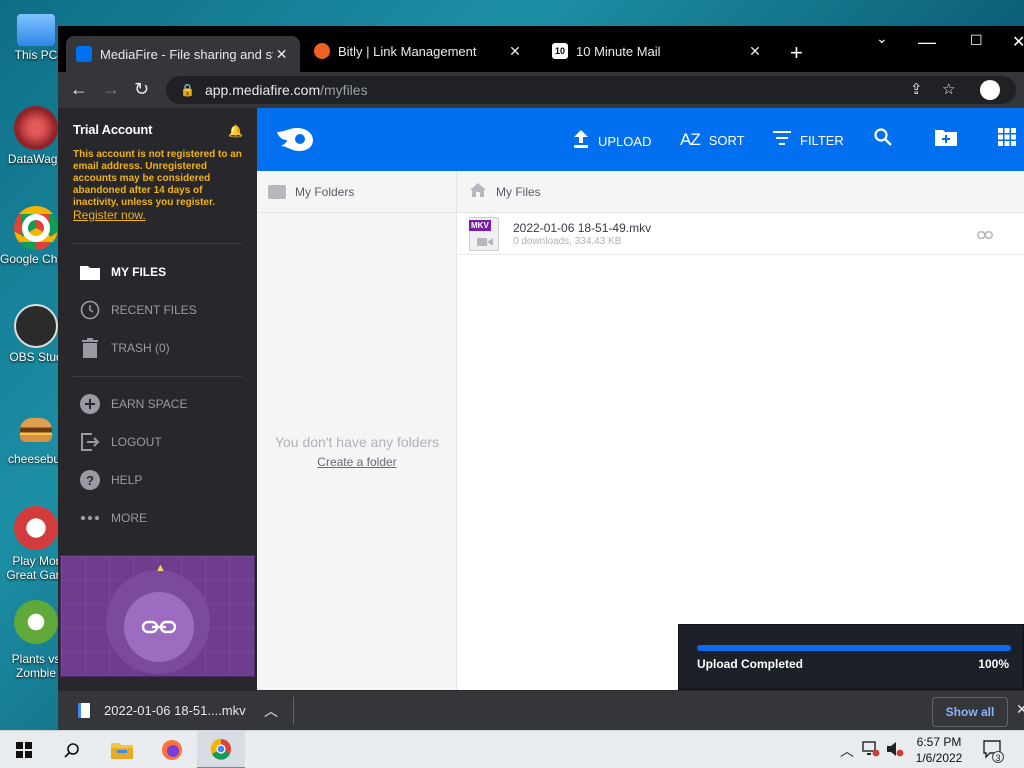 Image resolution: width=1024 pixels, height=768 pixels. What do you see at coordinates (129, 518) in the screenshot?
I see `sidebar-item-label: MORE` at bounding box center [129, 518].